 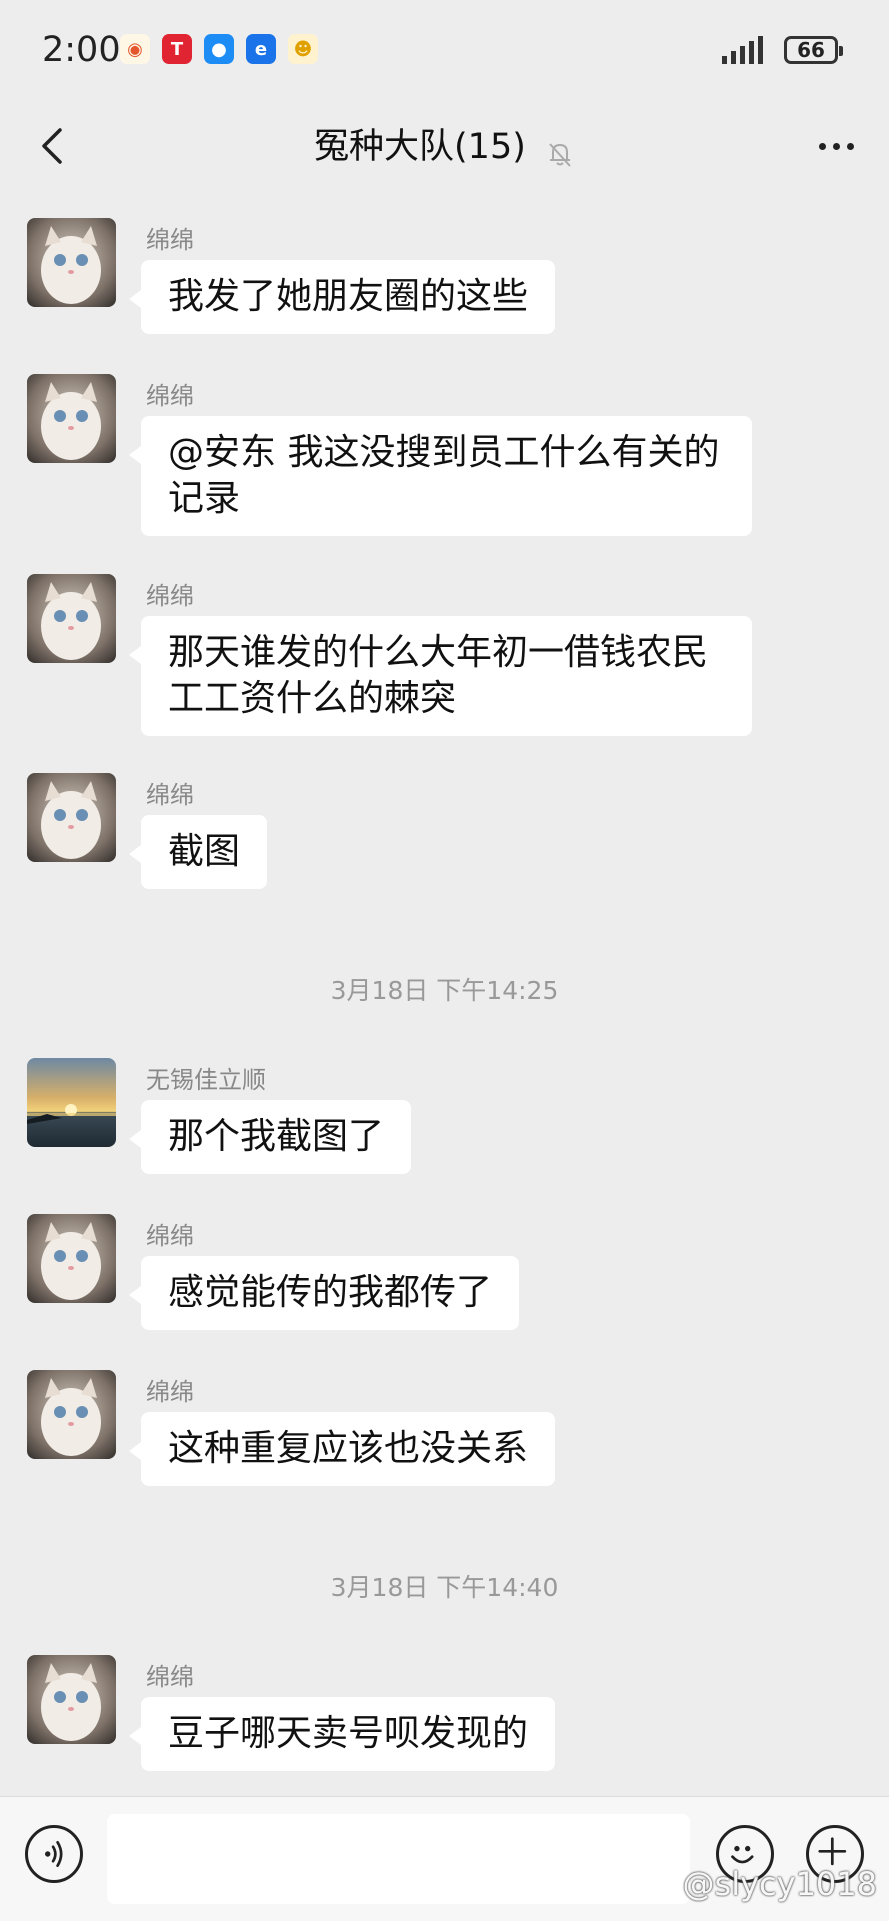 I want to click on message-icon: ●, so click(x=219, y=49).